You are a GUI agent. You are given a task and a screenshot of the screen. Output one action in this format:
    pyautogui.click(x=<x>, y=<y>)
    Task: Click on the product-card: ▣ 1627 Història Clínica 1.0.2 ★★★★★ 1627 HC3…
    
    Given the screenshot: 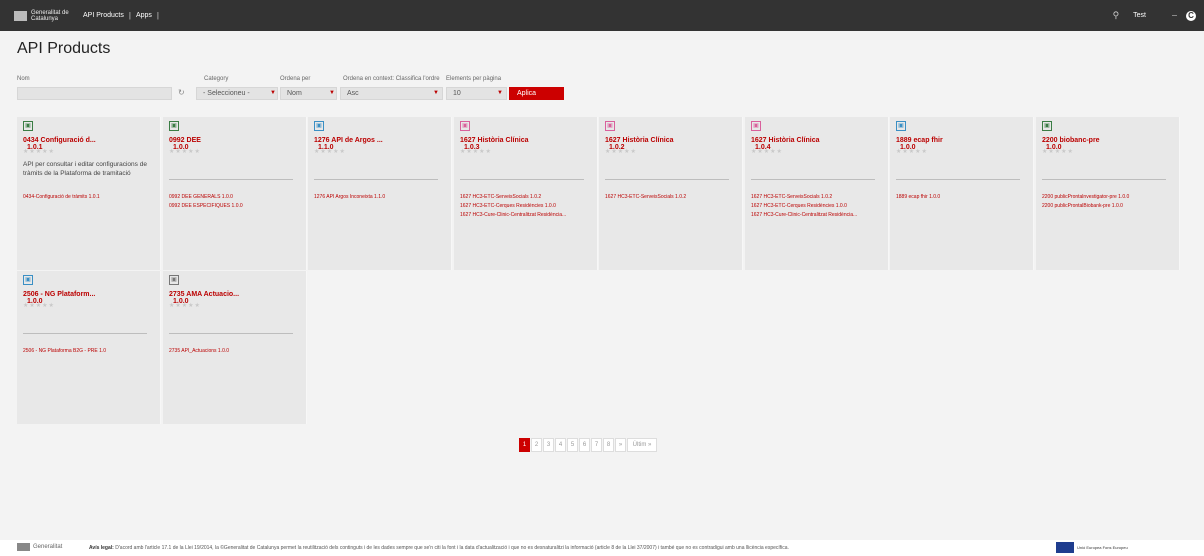 What is the action you would take?
    pyautogui.click(x=671, y=193)
    